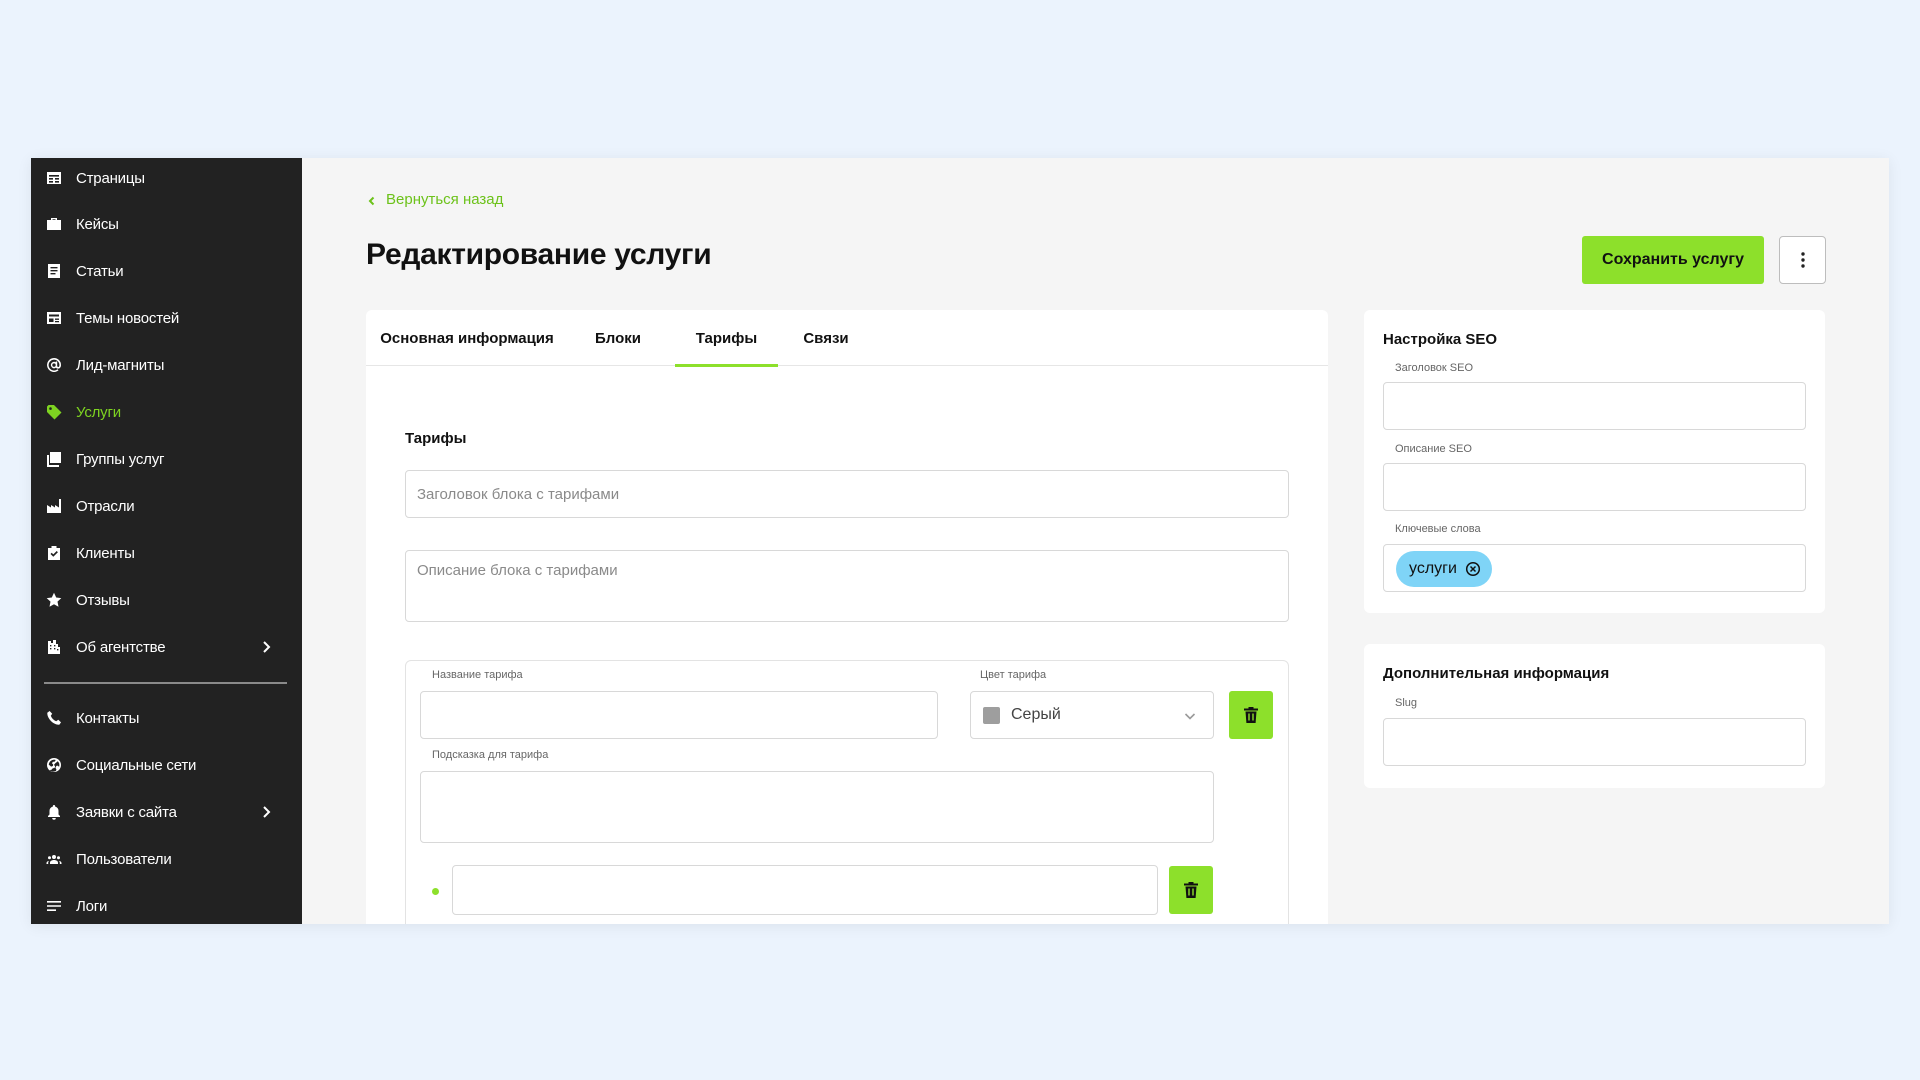 The image size is (1920, 1080). I want to click on factory-icon, so click(54, 506).